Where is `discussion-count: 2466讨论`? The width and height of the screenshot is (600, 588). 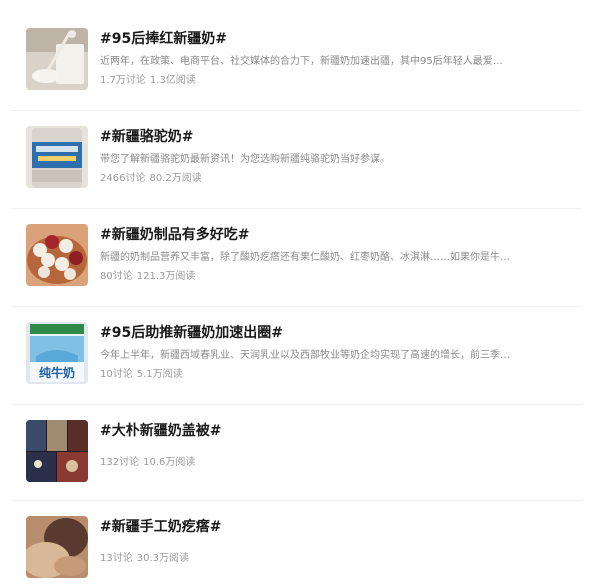
discussion-count: 2466讨论 is located at coordinates (123, 178).